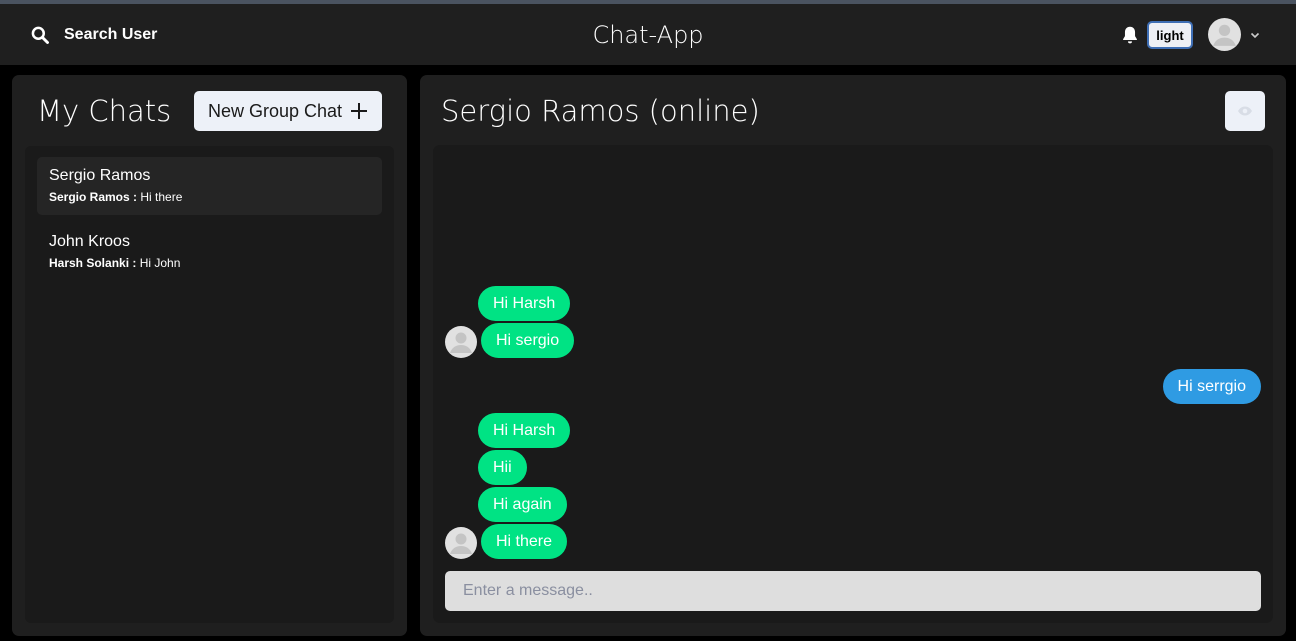 This screenshot has height=641, width=1296. Describe the element at coordinates (1224, 34) in the screenshot. I see `user-avatar` at that location.